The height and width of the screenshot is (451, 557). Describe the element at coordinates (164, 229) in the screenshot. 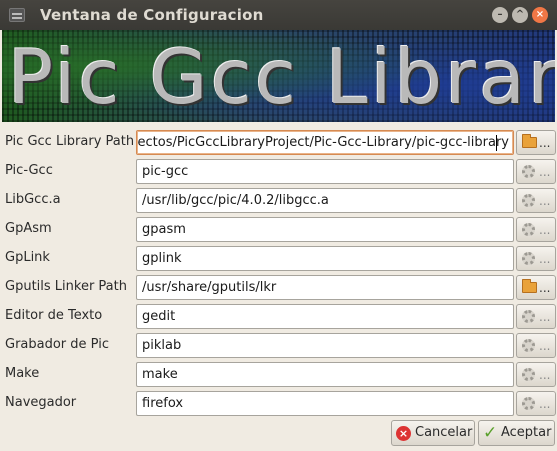

I see `path-input-value: gpasm` at that location.